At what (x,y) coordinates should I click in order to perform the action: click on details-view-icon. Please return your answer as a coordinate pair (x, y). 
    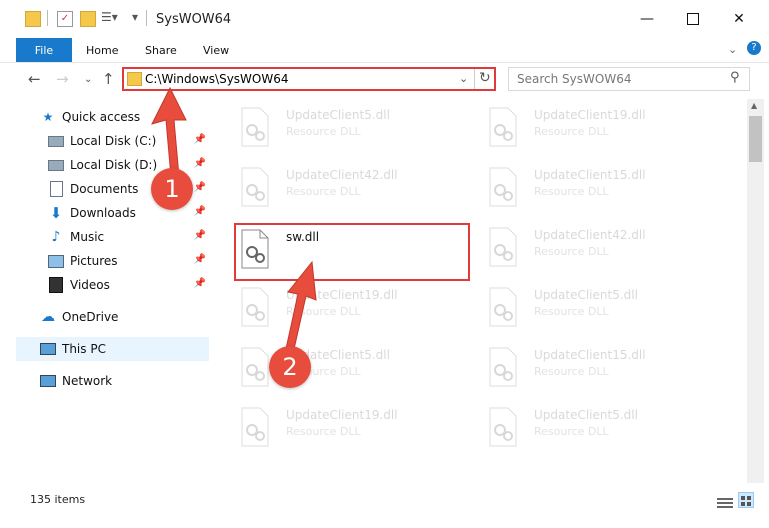
    Looking at the image, I should click on (725, 501).